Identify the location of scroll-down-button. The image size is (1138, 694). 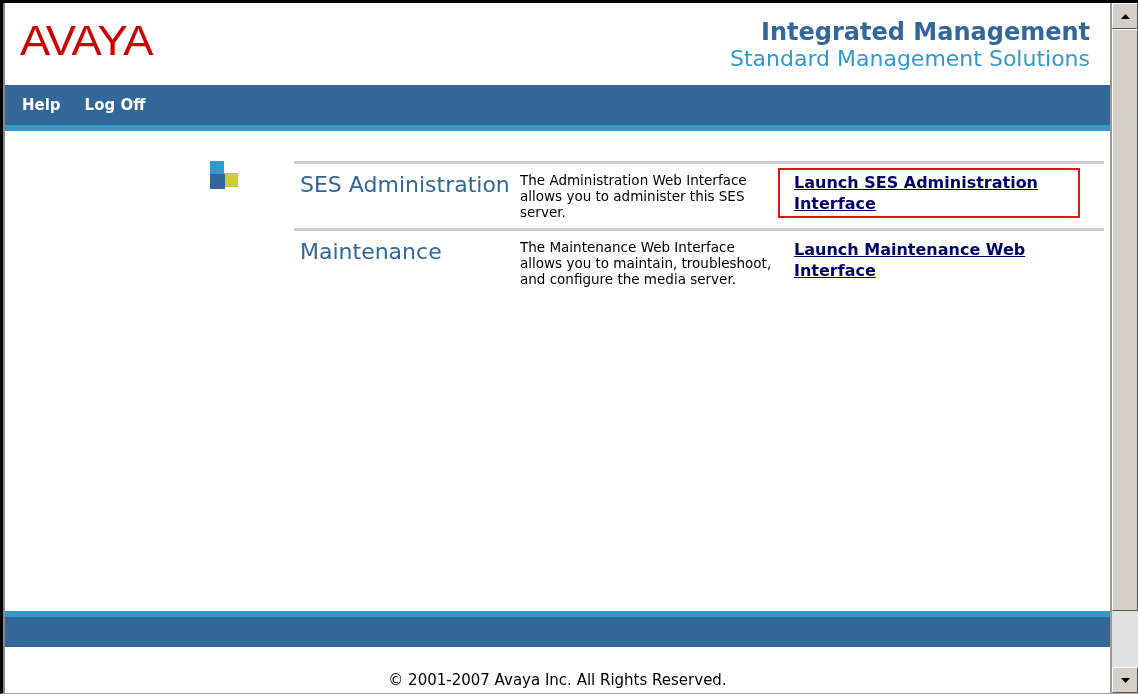
(1125, 680).